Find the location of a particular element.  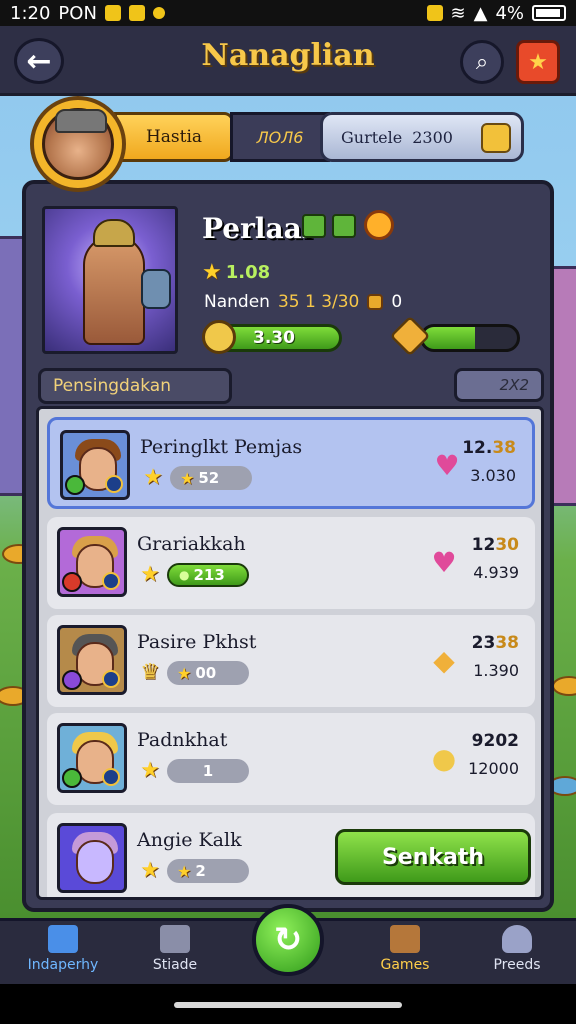

system-home-bar is located at coordinates (288, 1004).